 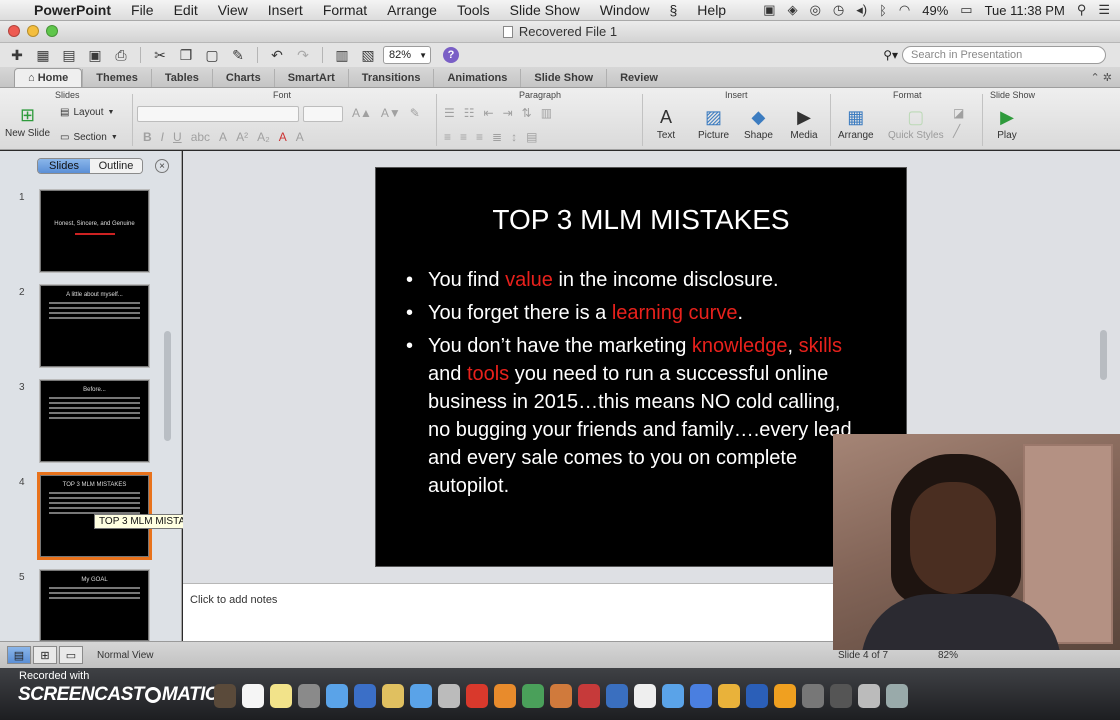 I want to click on excel-icon, so click(x=533, y=696).